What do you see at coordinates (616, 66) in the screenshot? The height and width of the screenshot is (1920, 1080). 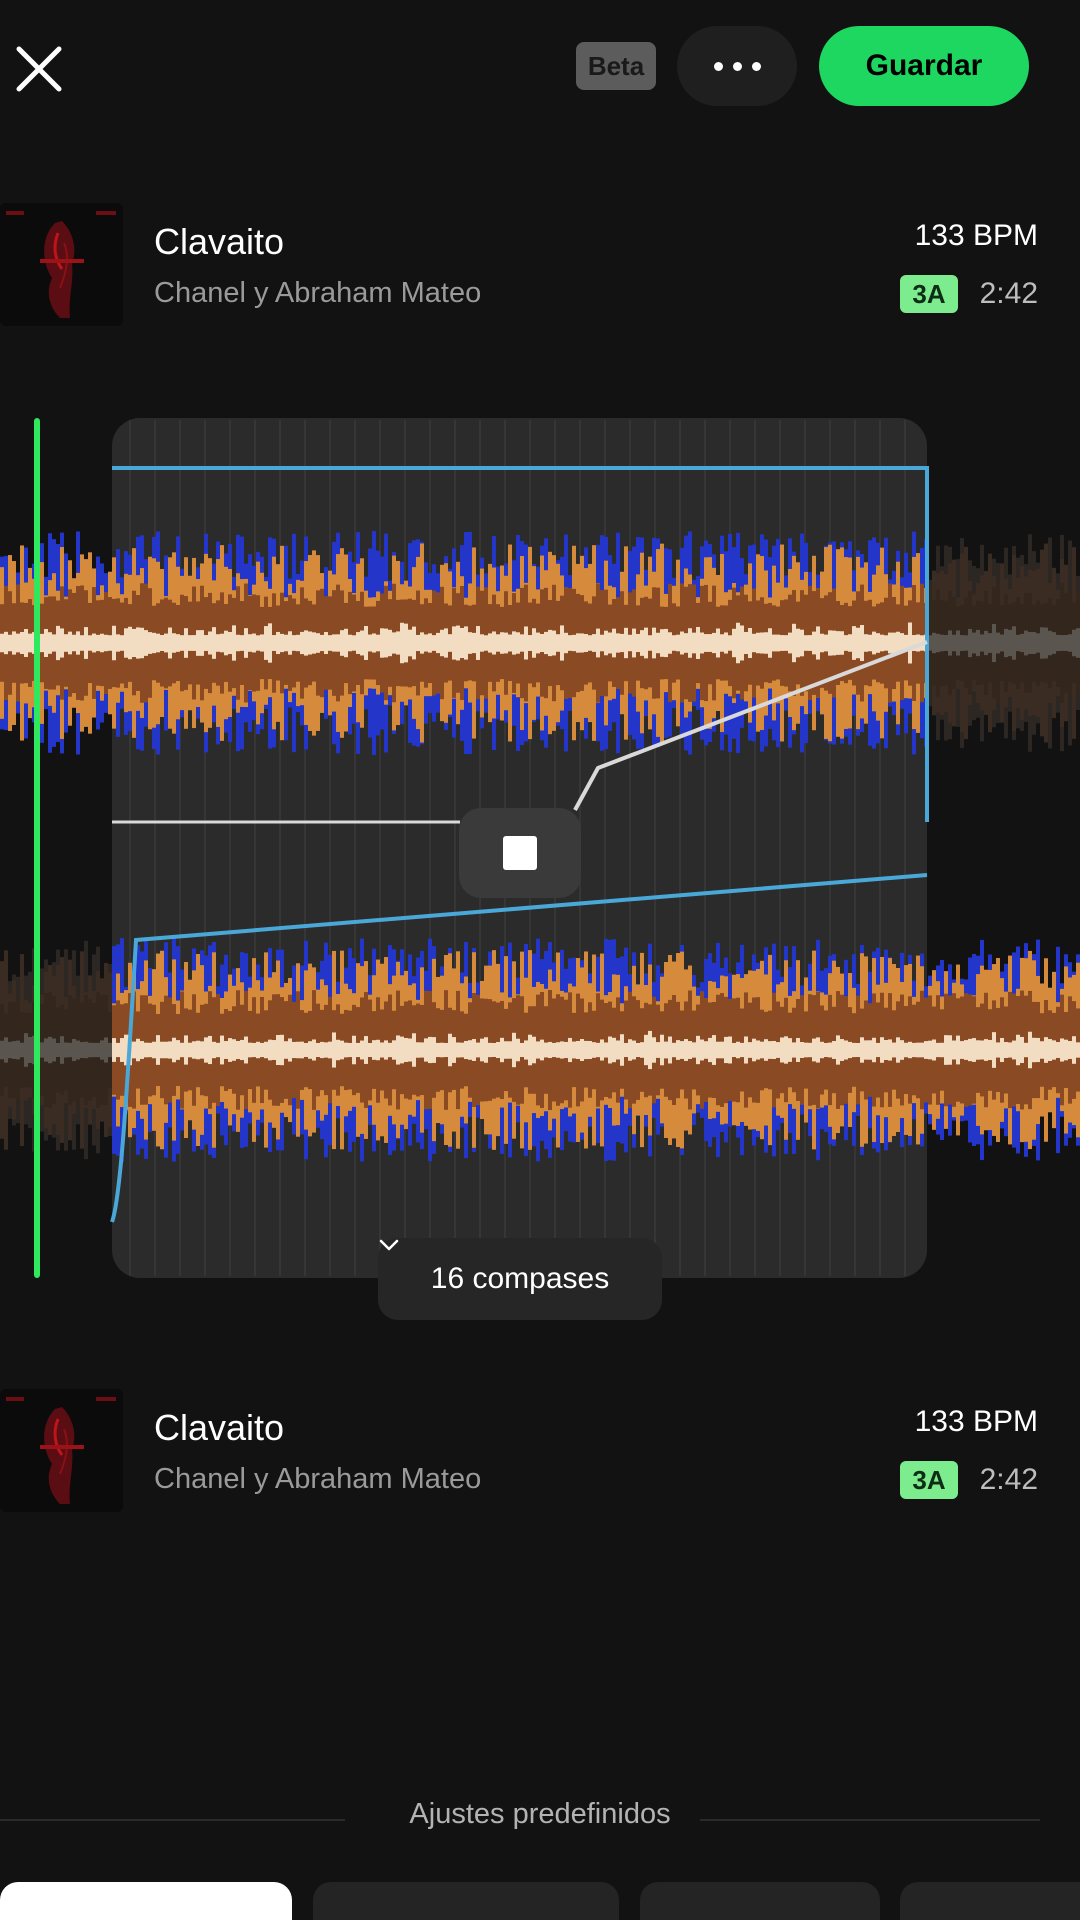 I see `beta-badge: Beta` at bounding box center [616, 66].